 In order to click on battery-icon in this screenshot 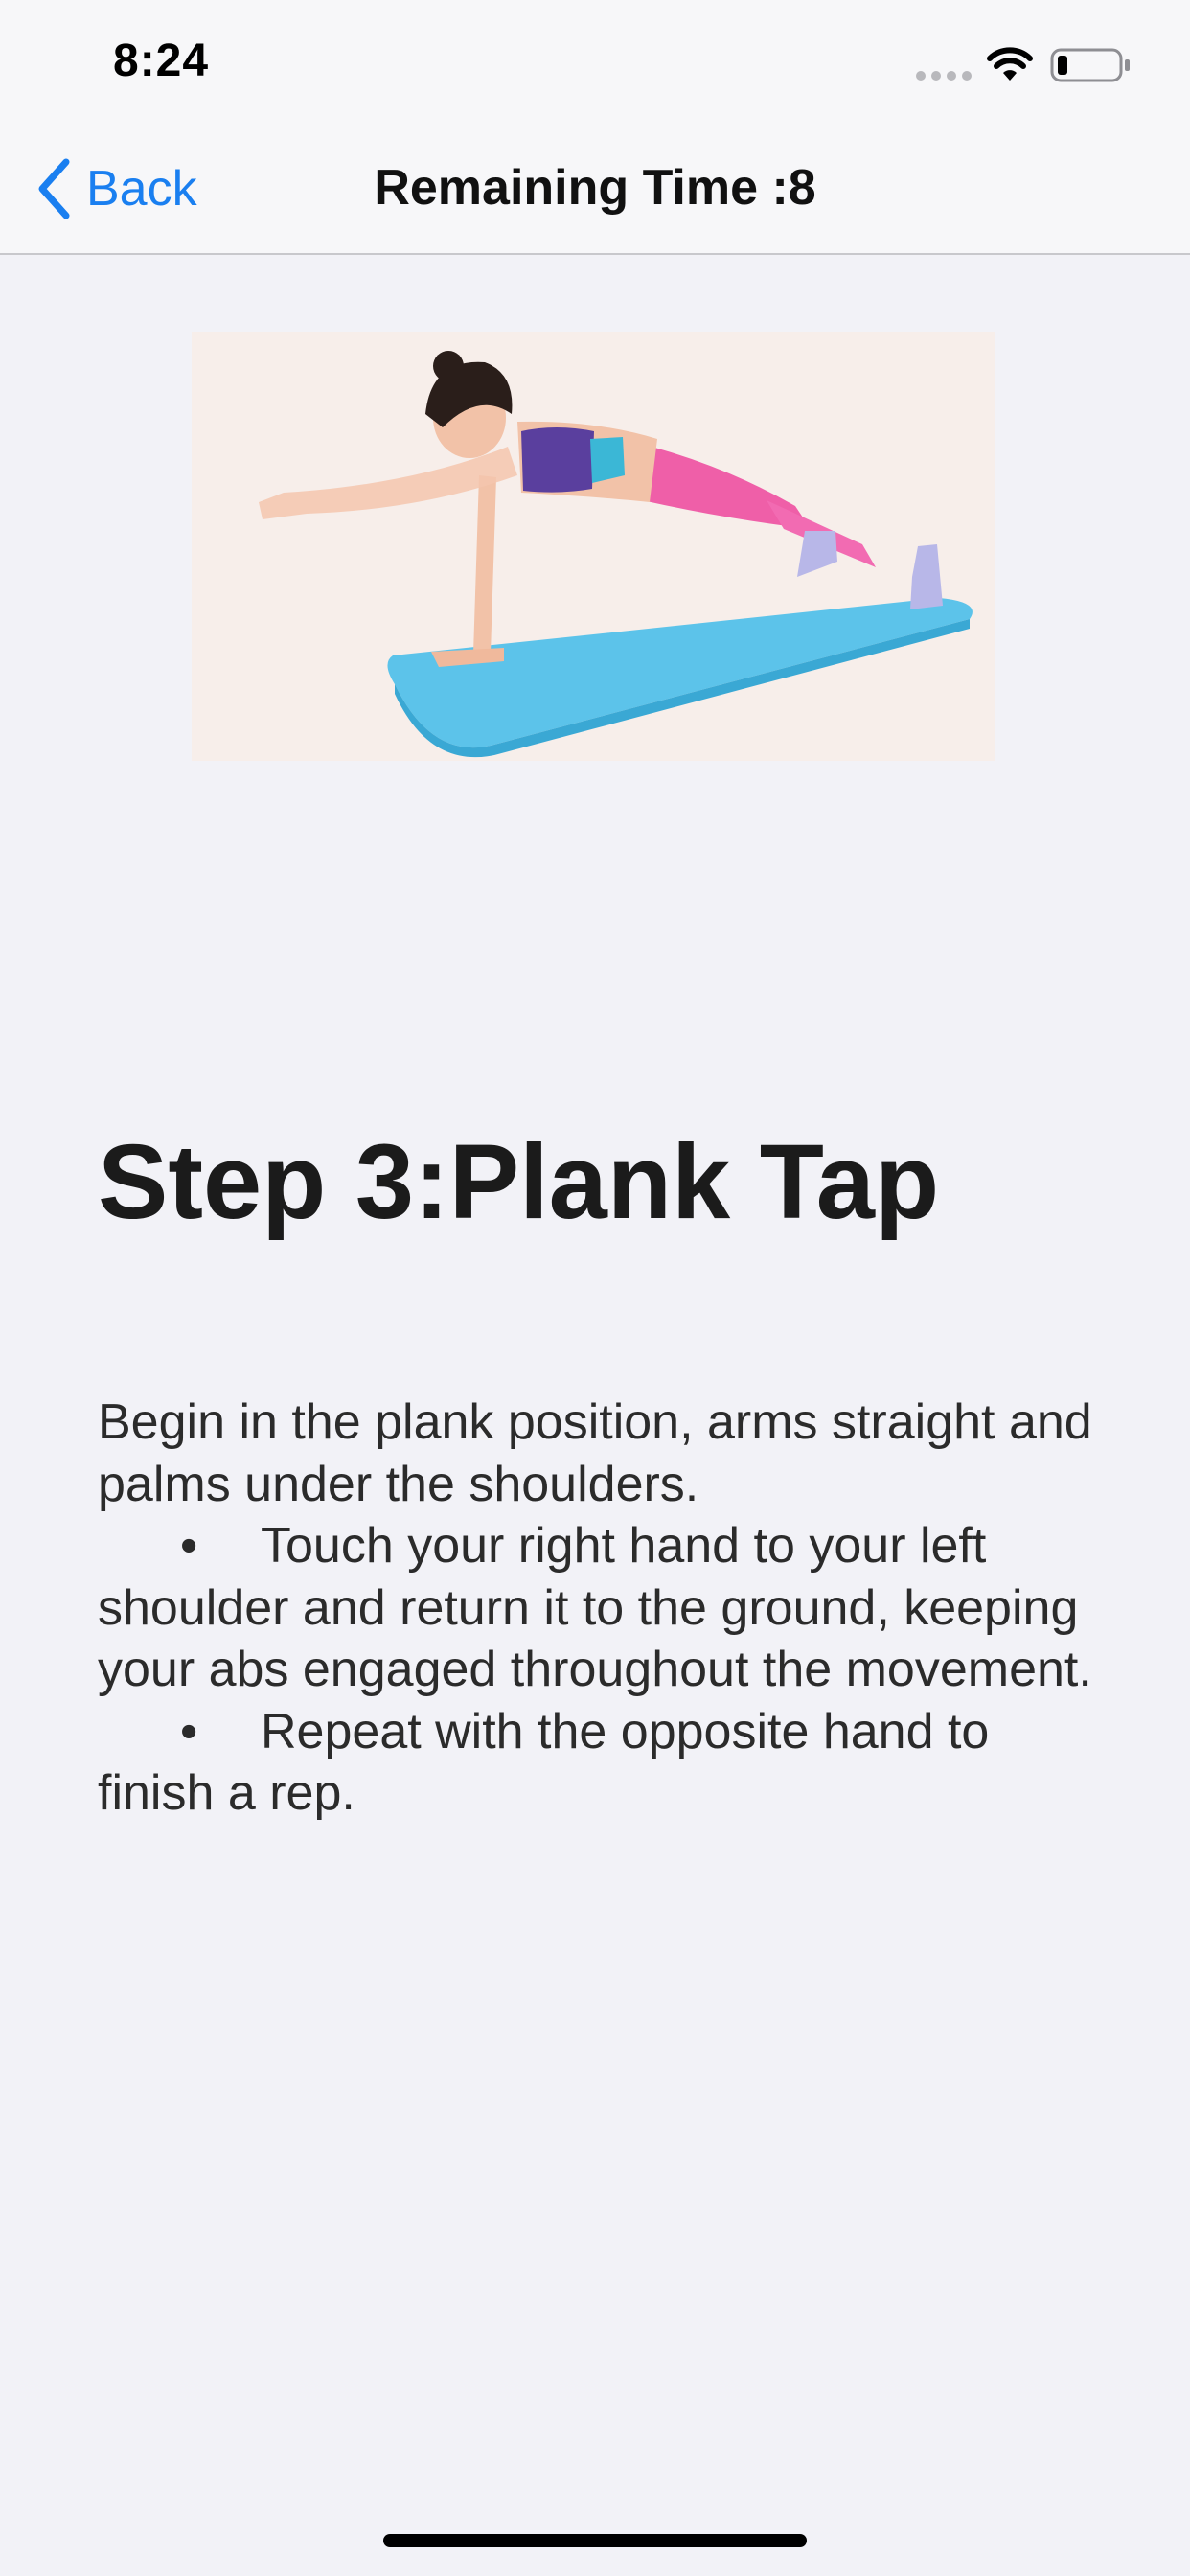, I will do `click(1090, 65)`.